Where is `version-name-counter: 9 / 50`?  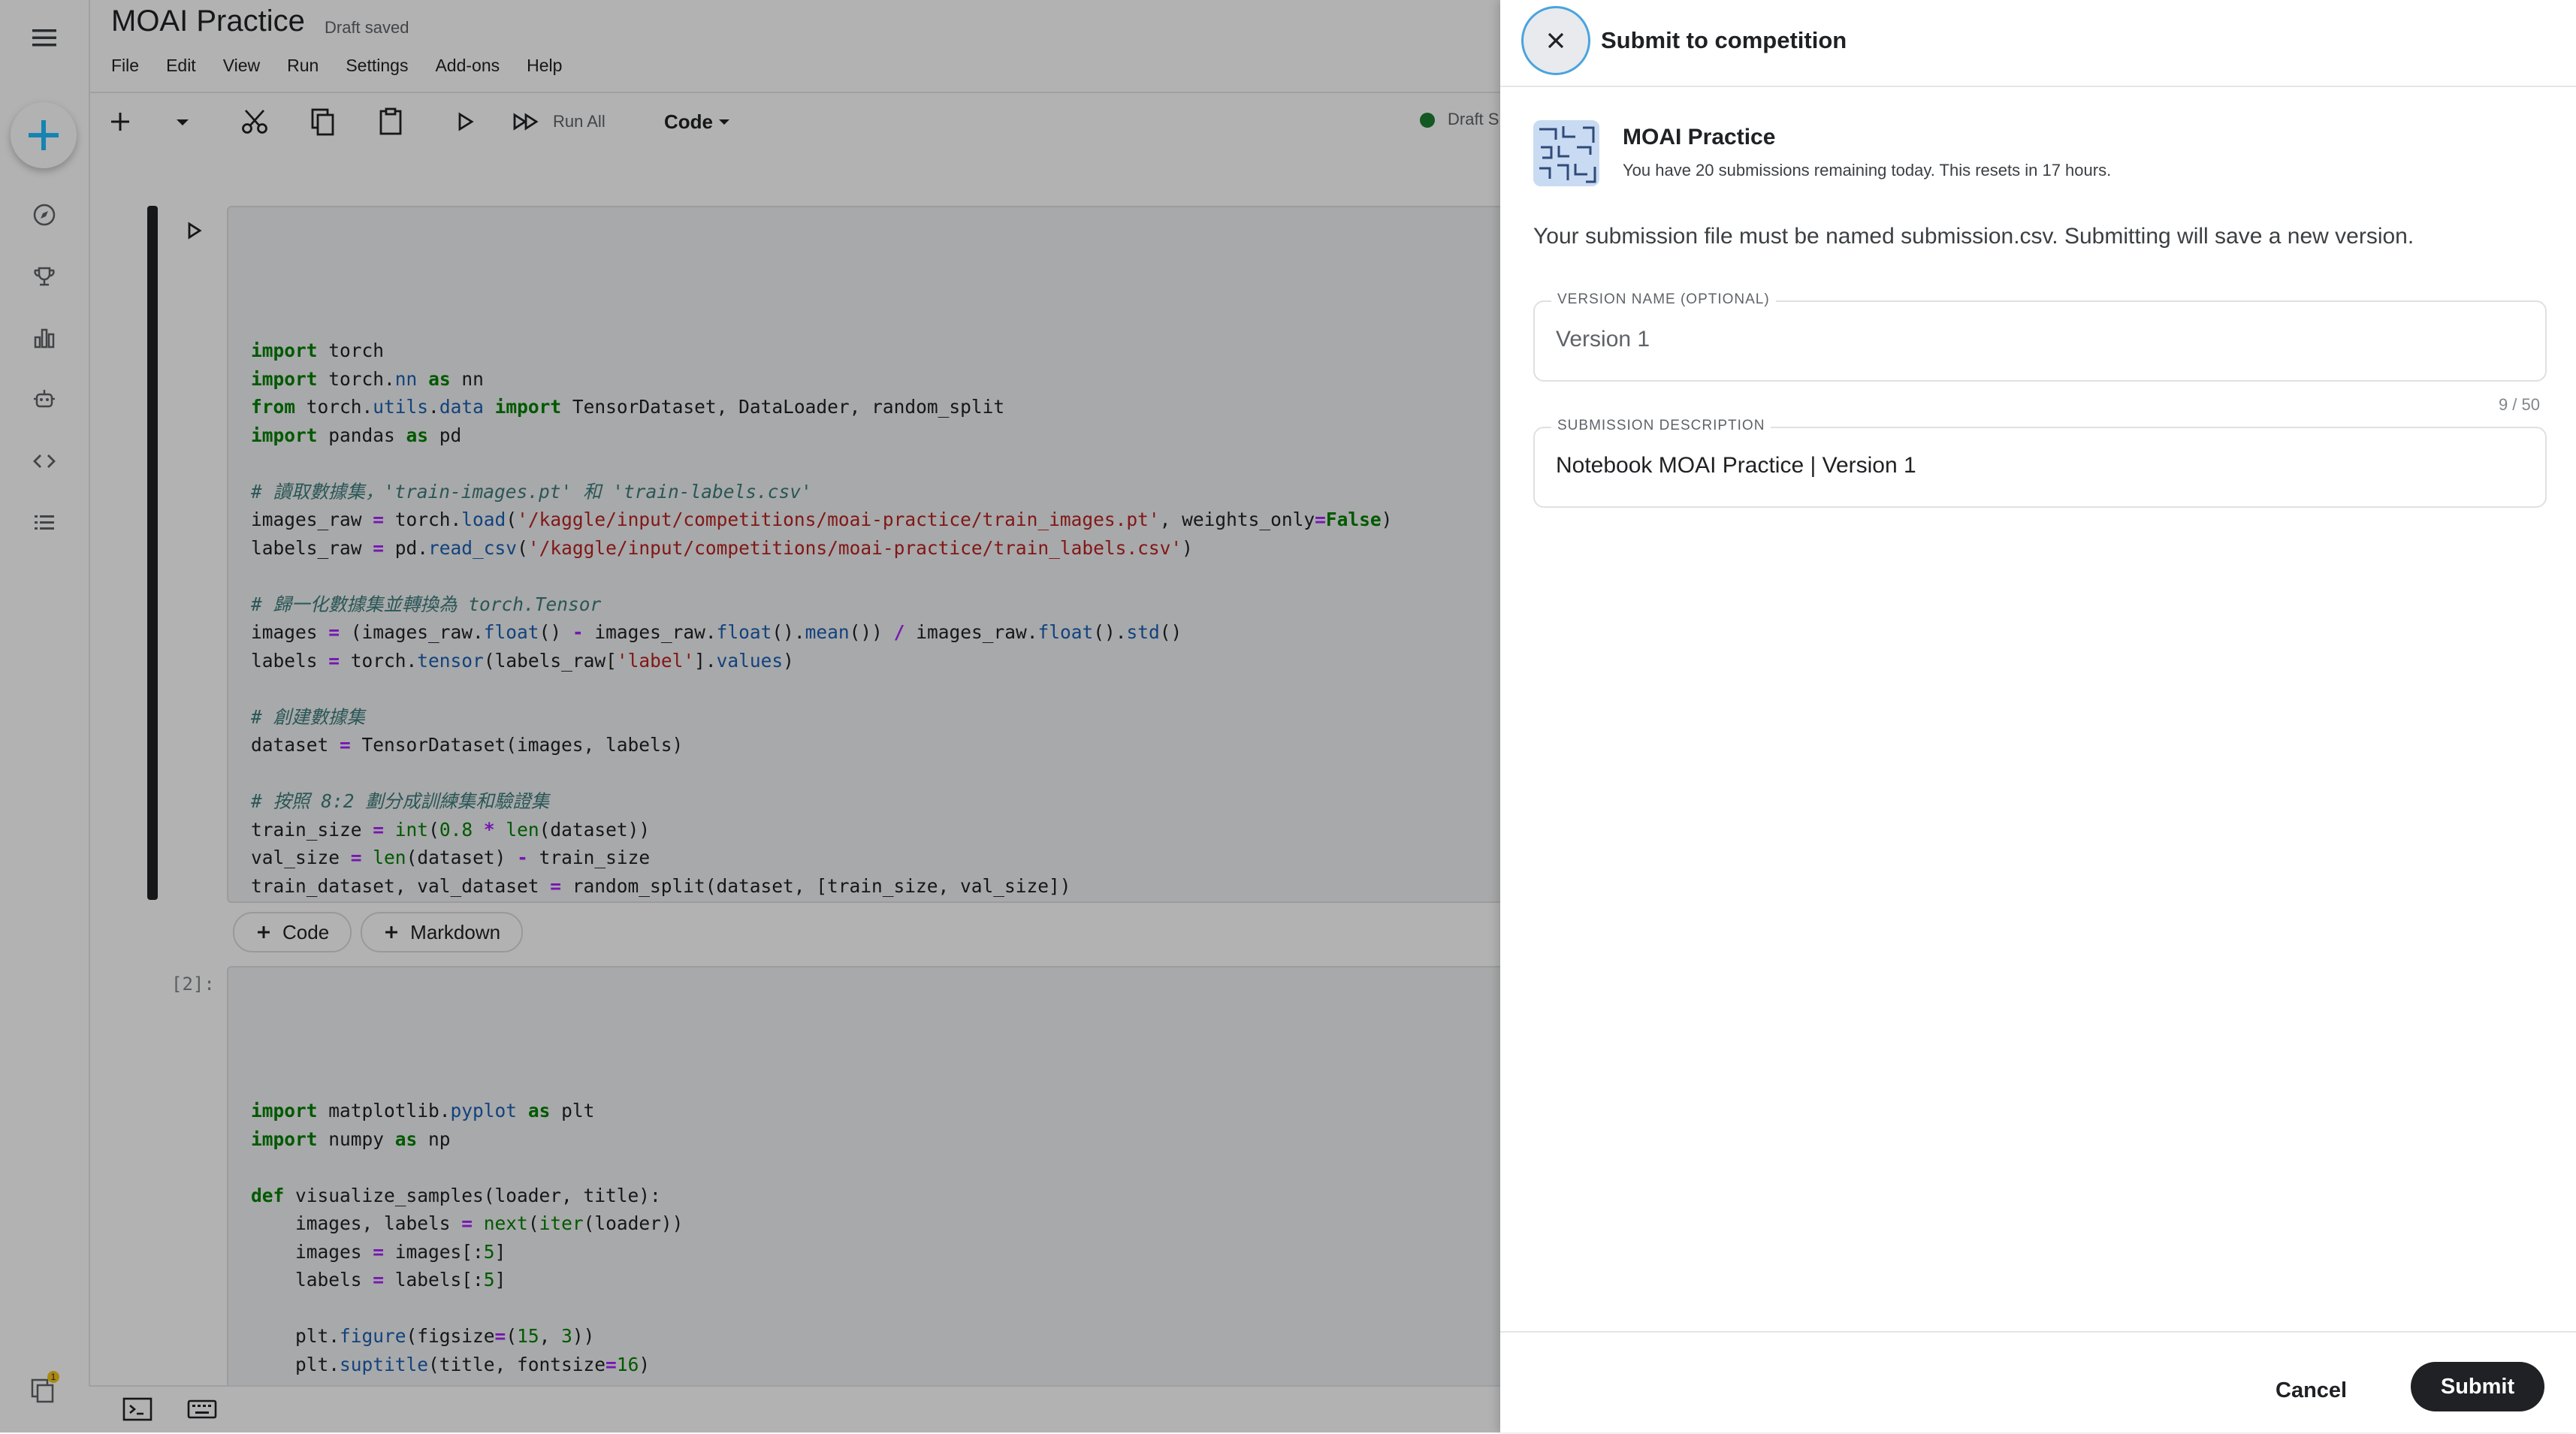 version-name-counter: 9 / 50 is located at coordinates (2519, 404).